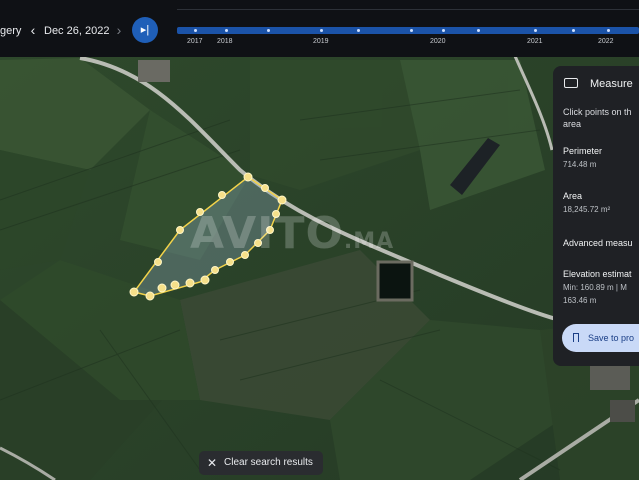  What do you see at coordinates (369, 241) in the screenshot?
I see `watermark-suffix: .MA` at bounding box center [369, 241].